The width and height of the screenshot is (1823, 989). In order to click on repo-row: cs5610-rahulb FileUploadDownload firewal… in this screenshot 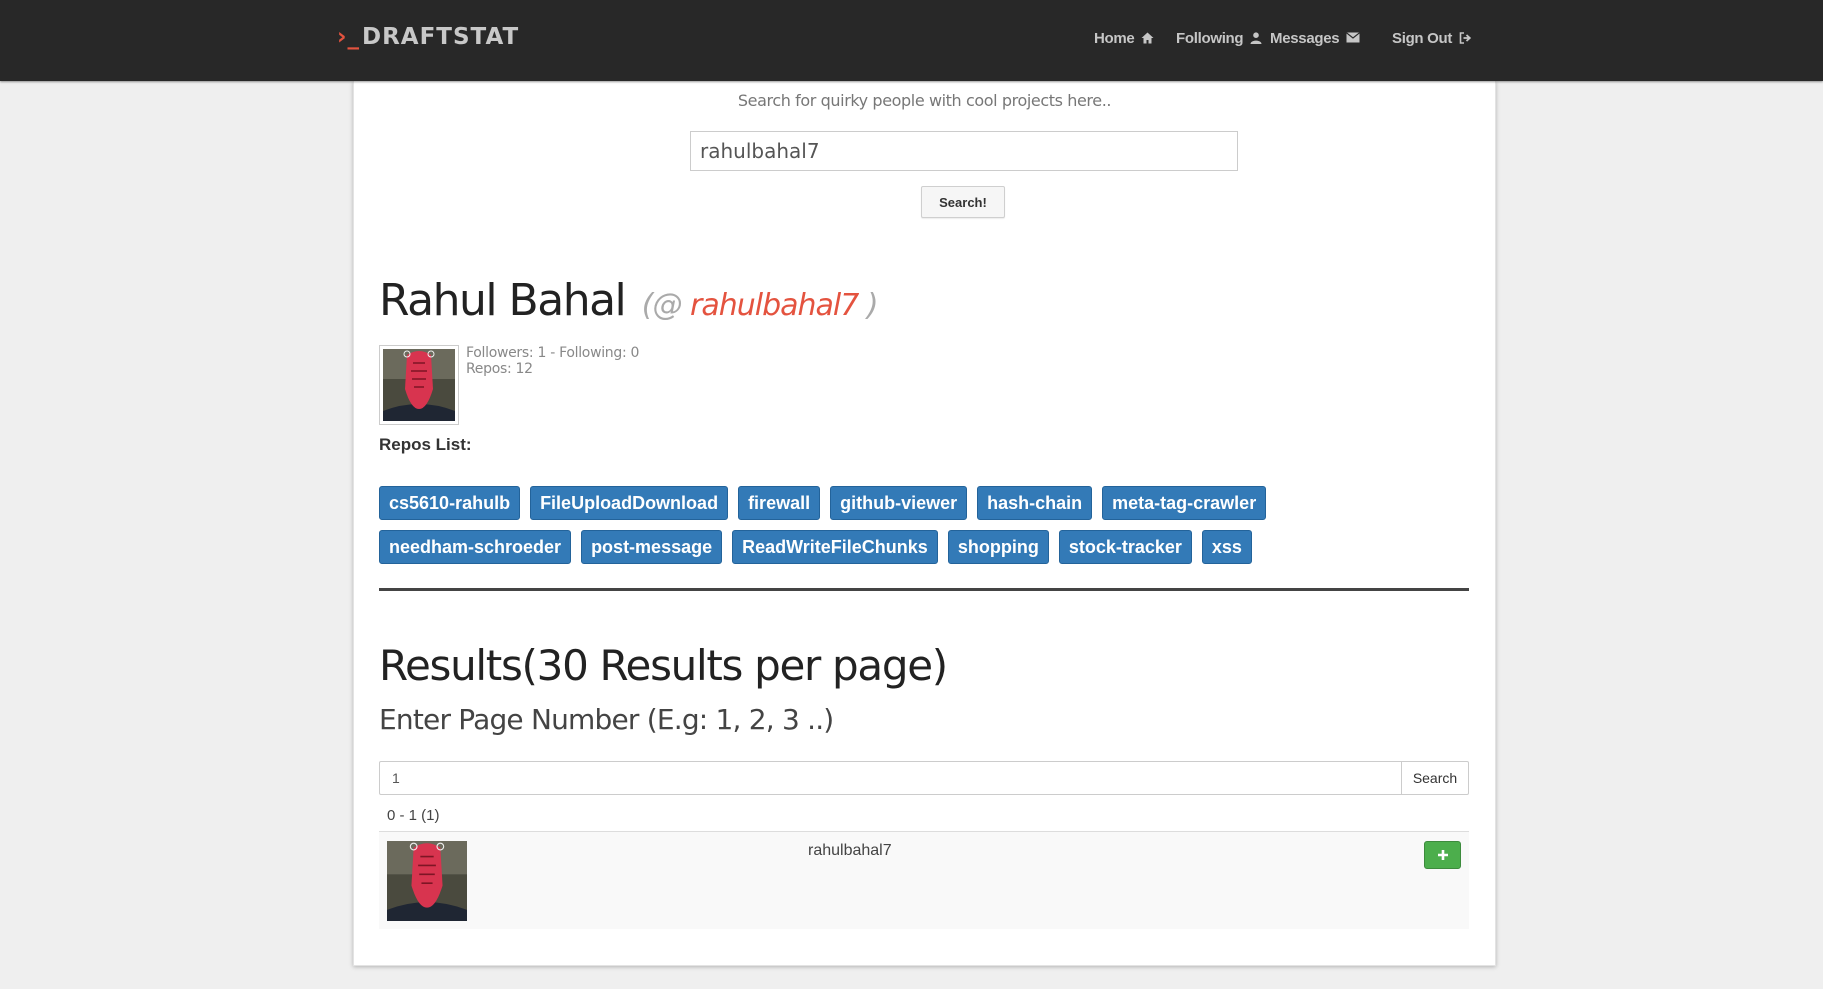, I will do `click(929, 503)`.